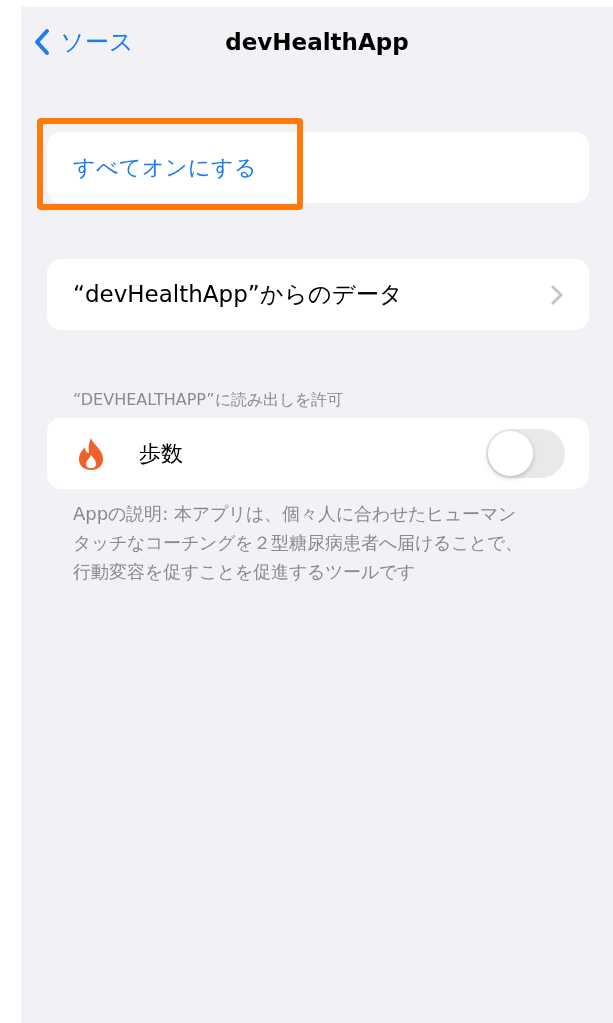 The image size is (613, 1023). Describe the element at coordinates (208, 399) in the screenshot. I see `section-header: “DEVHEALTHAPP”に読み出しを許可` at that location.